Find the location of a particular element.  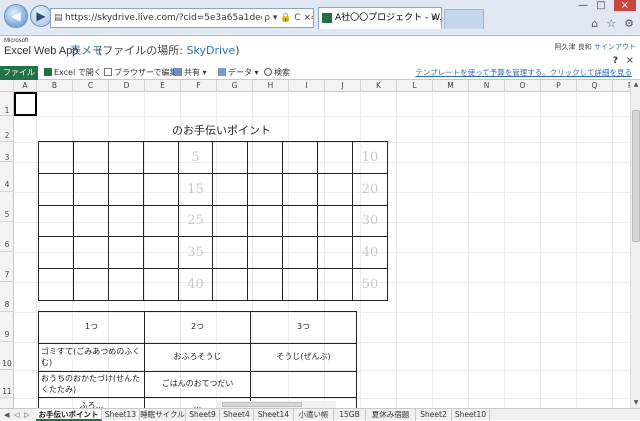

horizontal-scrollbar is located at coordinates (276, 404).